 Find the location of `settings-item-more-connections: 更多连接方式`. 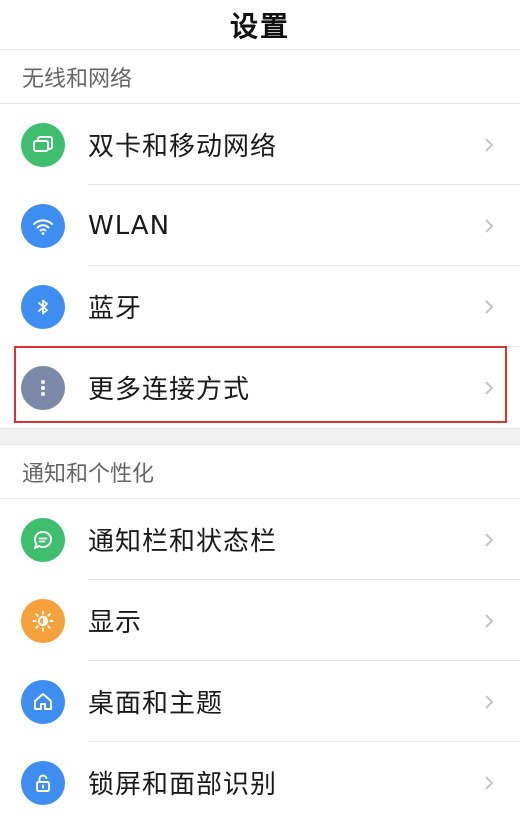

settings-item-more-connections: 更多连接方式 is located at coordinates (260, 387).